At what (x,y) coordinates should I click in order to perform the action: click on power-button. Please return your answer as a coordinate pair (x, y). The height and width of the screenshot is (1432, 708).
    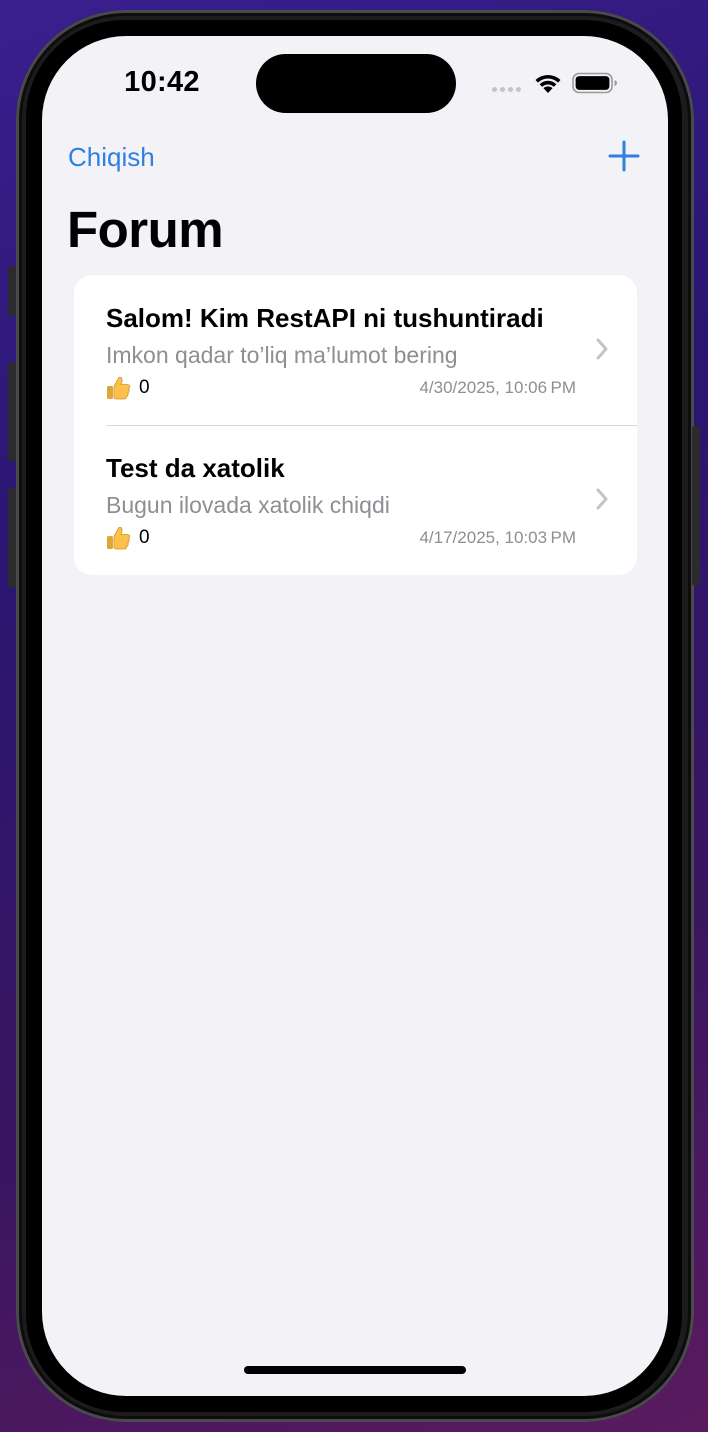
    Looking at the image, I should click on (696, 506).